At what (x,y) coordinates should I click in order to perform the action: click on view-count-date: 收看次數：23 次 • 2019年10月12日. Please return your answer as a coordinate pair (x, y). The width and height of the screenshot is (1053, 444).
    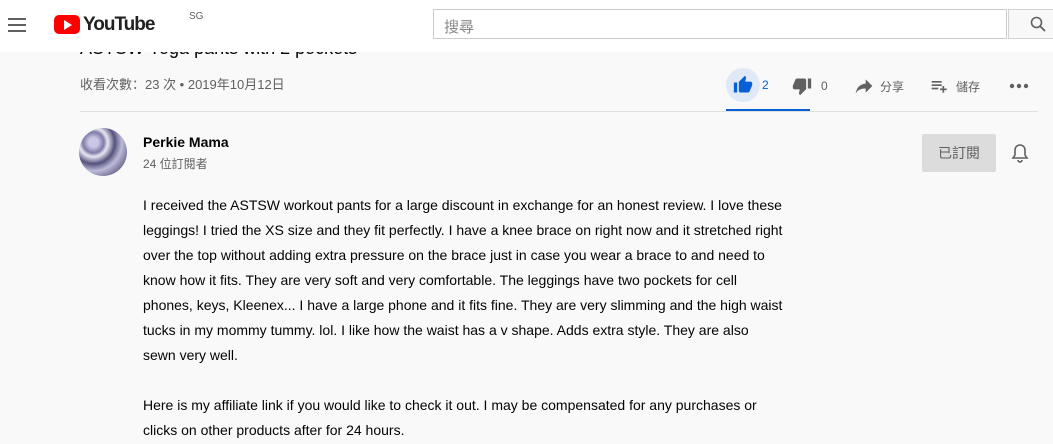
    Looking at the image, I should click on (182, 84).